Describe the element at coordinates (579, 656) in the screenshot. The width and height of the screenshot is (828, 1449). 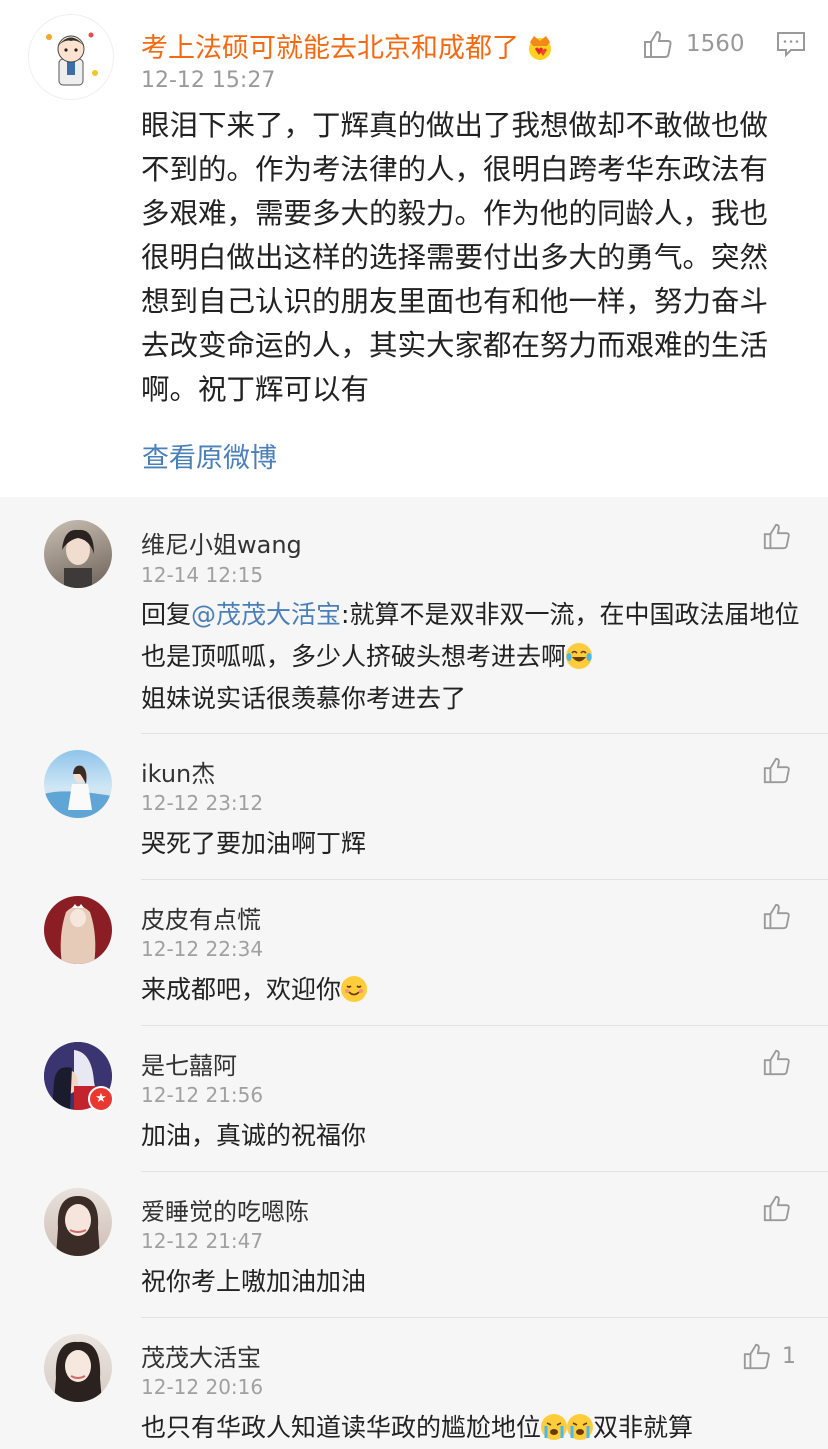
I see `laughing-tears-emoji` at that location.